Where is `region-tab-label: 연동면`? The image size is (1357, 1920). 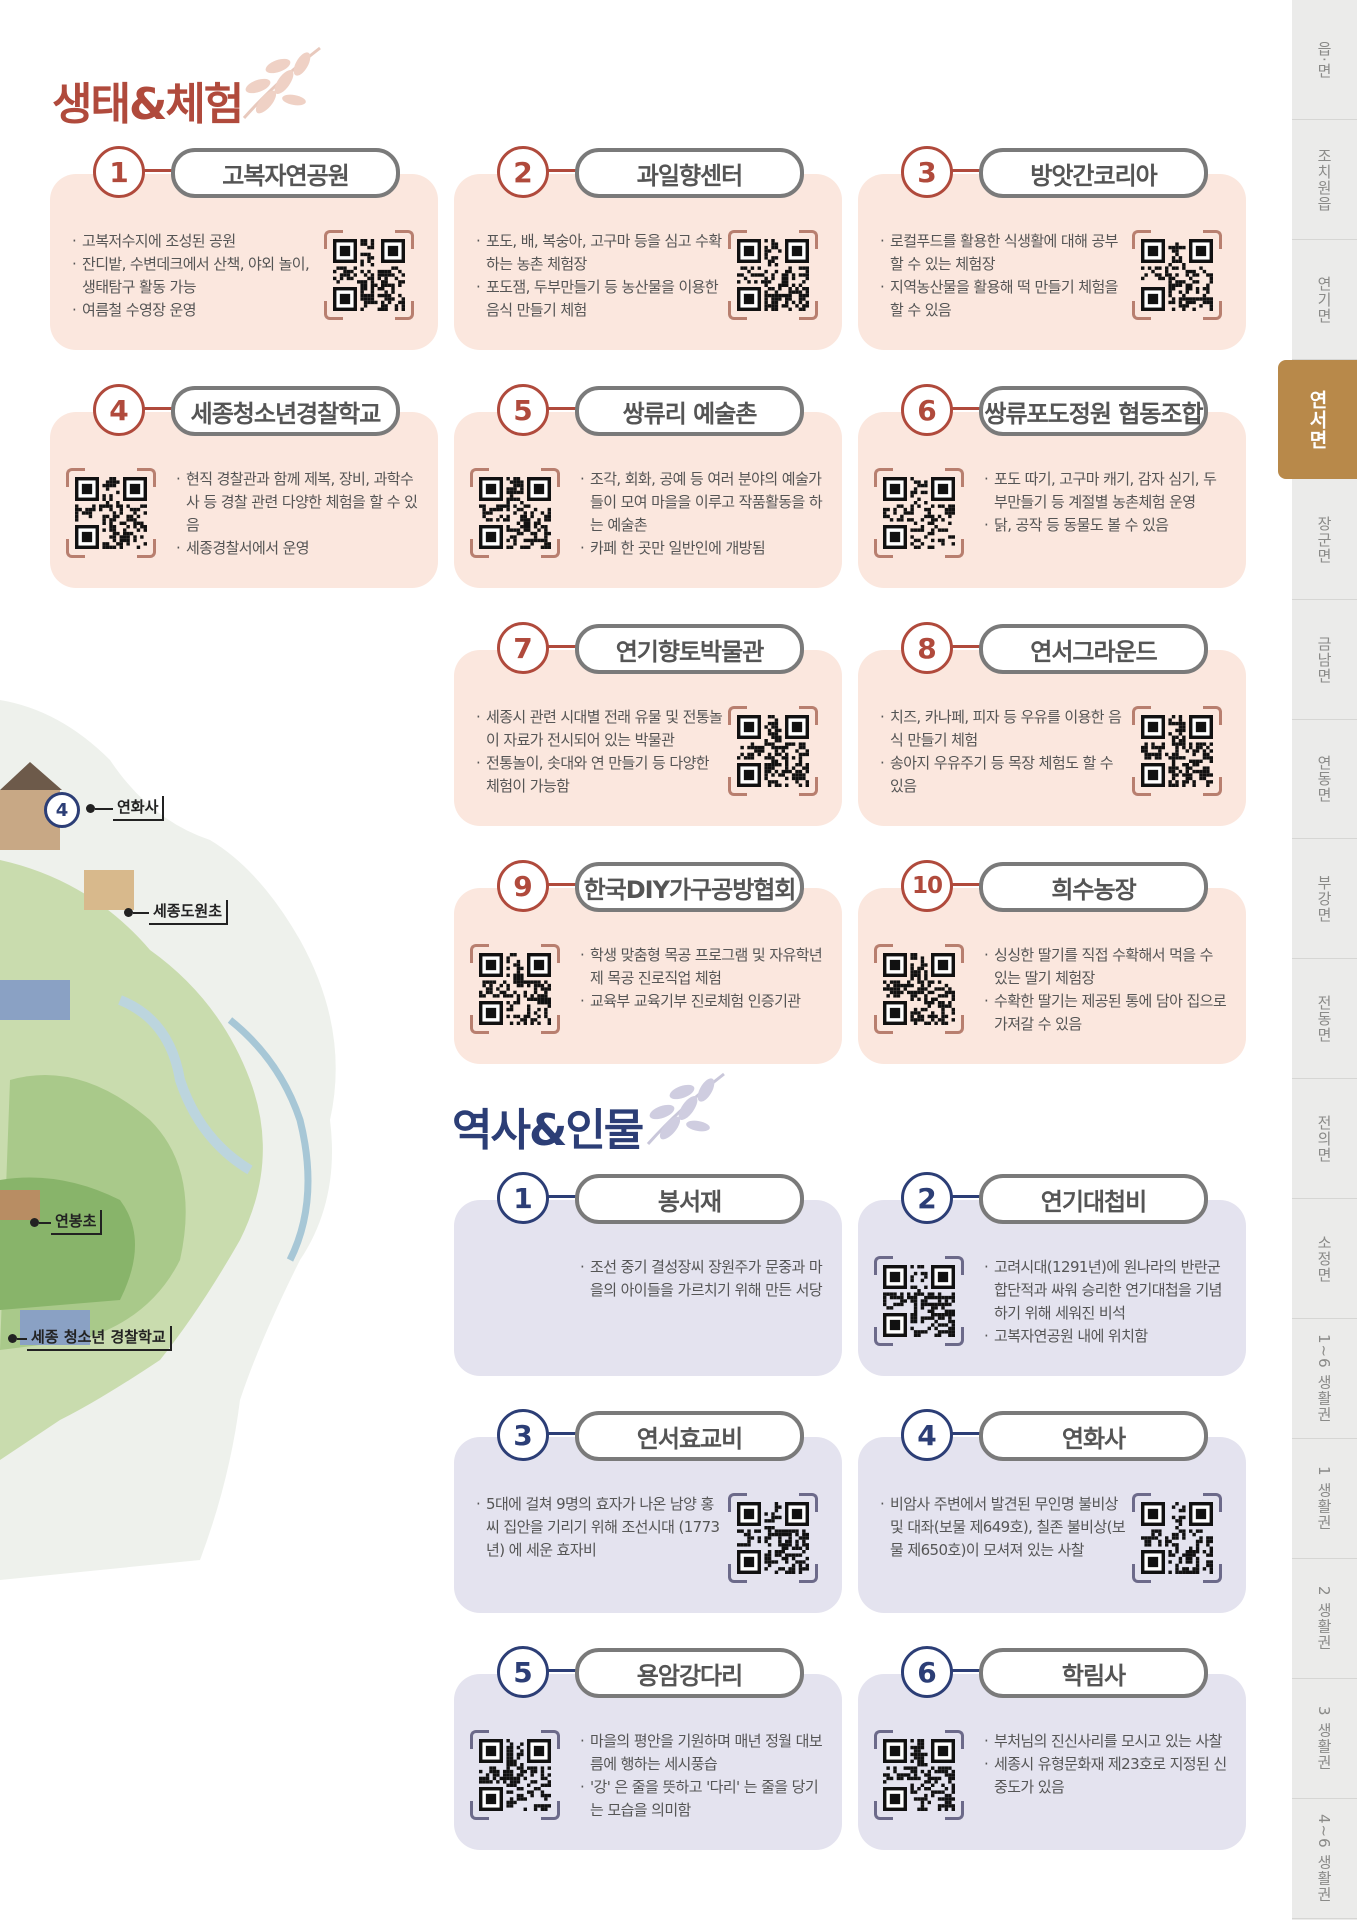 region-tab-label: 연동면 is located at coordinates (1324, 778).